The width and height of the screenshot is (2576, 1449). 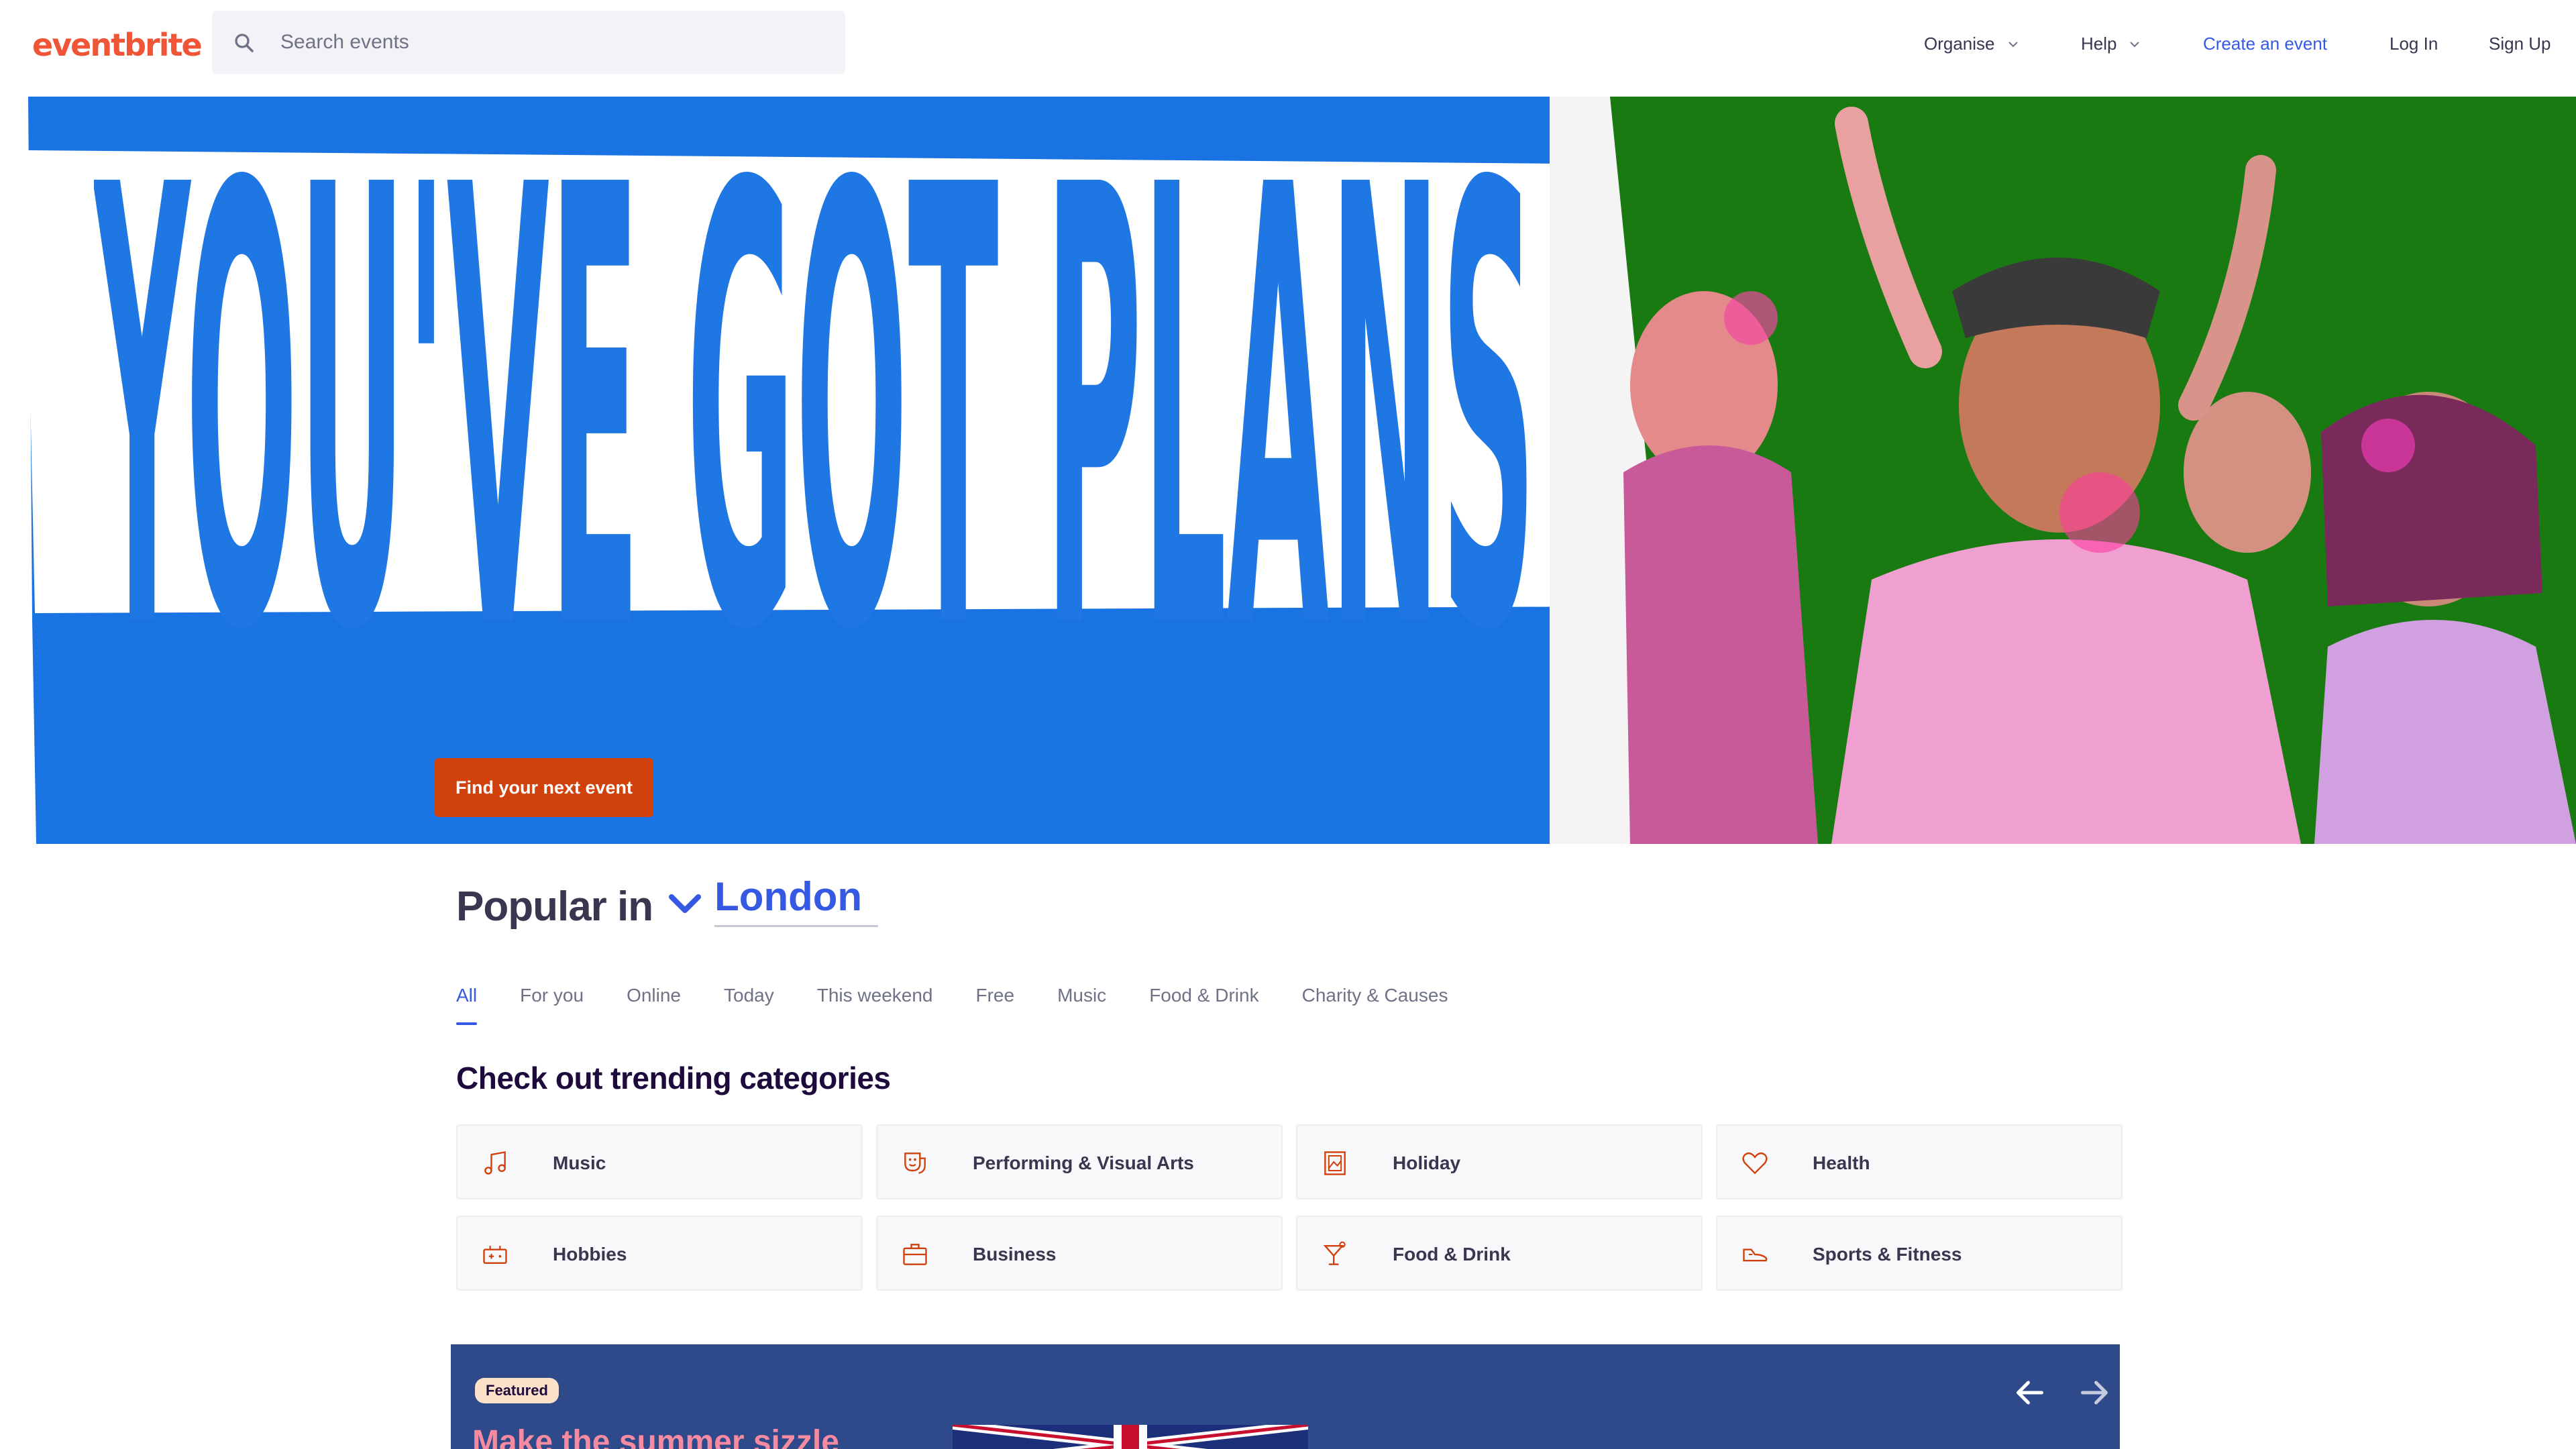 What do you see at coordinates (915, 1254) in the screenshot?
I see `briefcase-icon` at bounding box center [915, 1254].